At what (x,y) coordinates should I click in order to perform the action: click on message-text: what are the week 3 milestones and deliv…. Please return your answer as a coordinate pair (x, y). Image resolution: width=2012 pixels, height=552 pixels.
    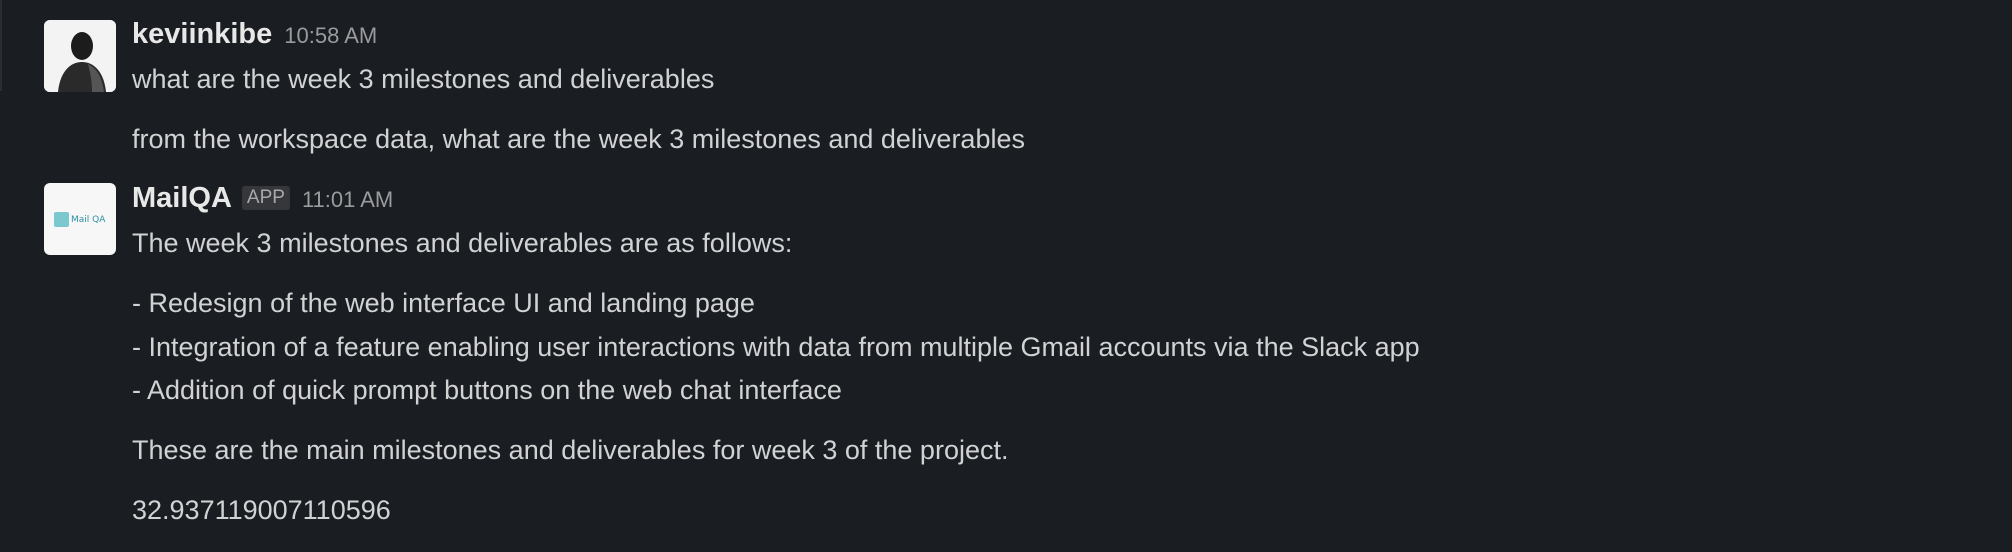
    Looking at the image, I should click on (423, 79).